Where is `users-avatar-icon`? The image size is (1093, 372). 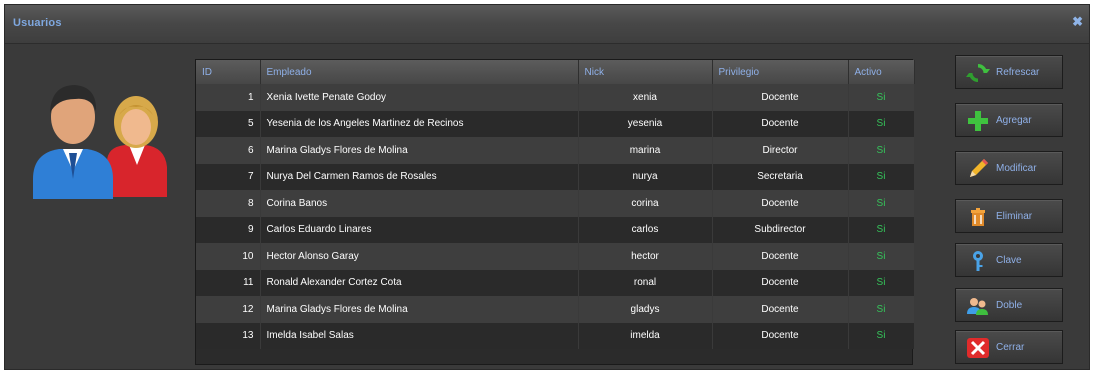
users-avatar-icon is located at coordinates (100, 142).